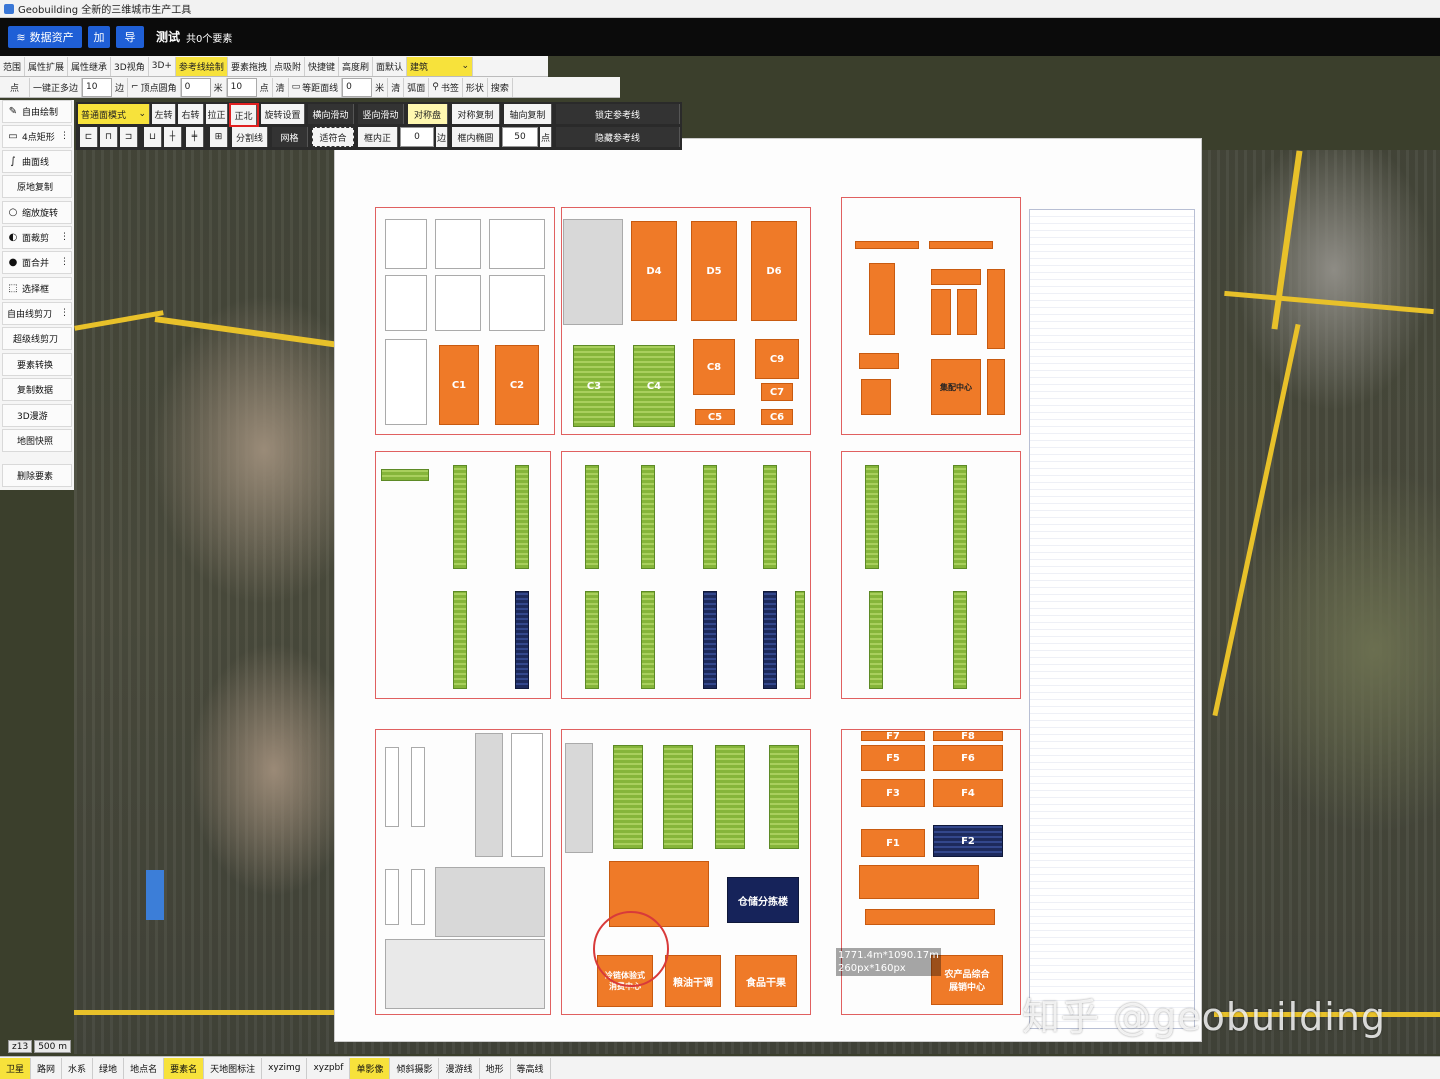  Describe the element at coordinates (37, 475) in the screenshot. I see `tool-delete: 删除要素` at that location.